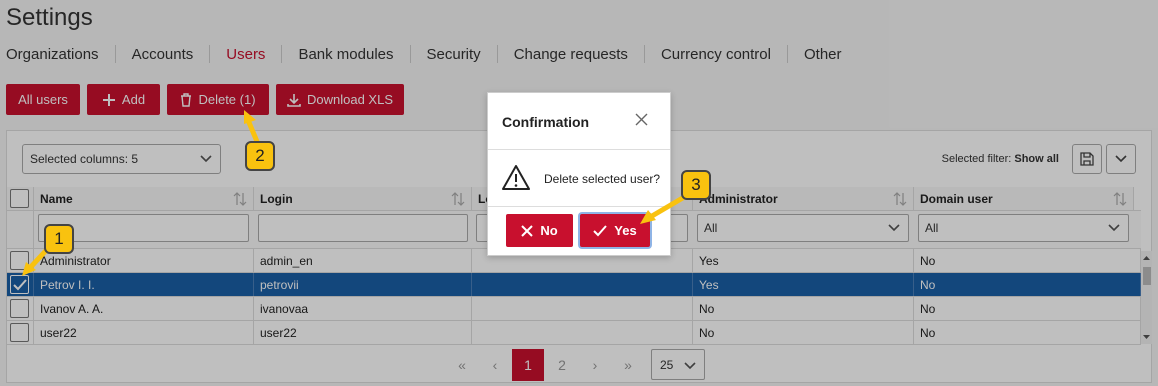 This screenshot has width=1158, height=386. I want to click on dialog-divider, so click(579, 149).